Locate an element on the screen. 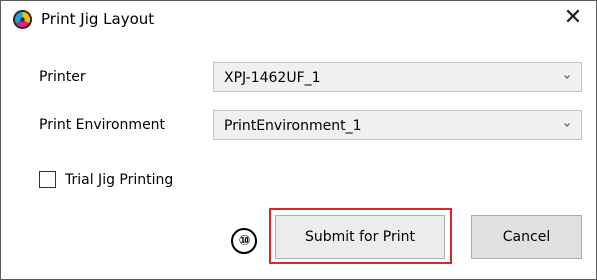 Image resolution: width=597 pixels, height=280 pixels. window-title: Print Jig Layout is located at coordinates (98, 19).